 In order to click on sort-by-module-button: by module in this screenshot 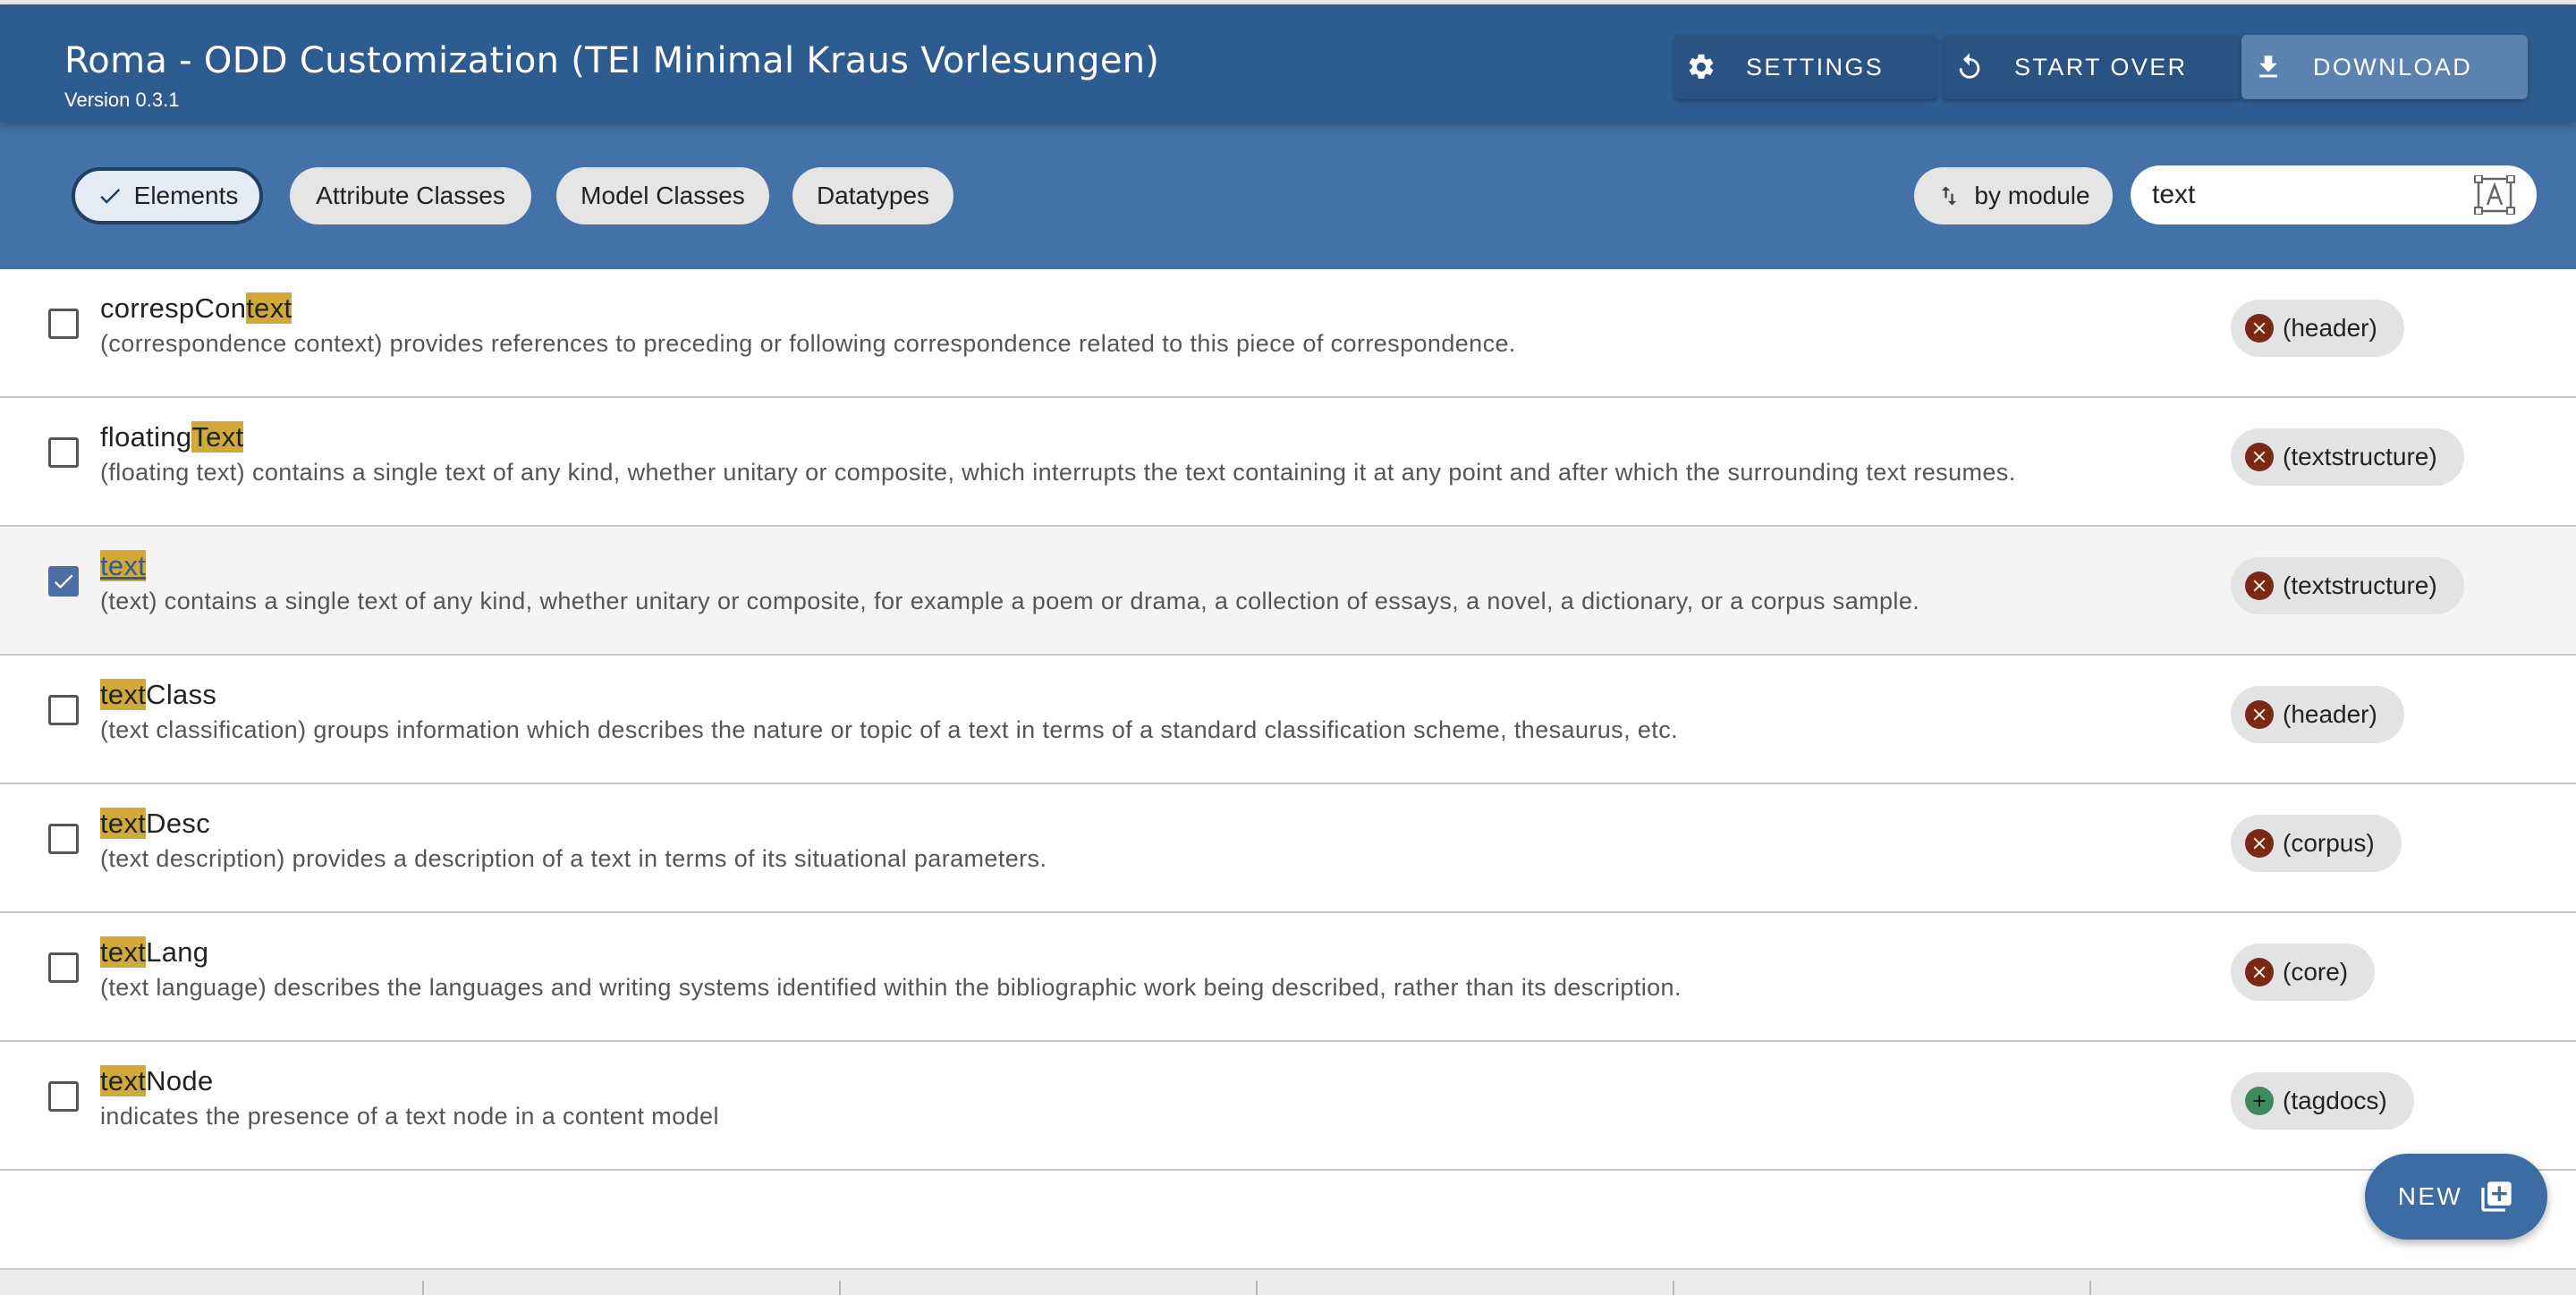, I will do `click(2013, 195)`.